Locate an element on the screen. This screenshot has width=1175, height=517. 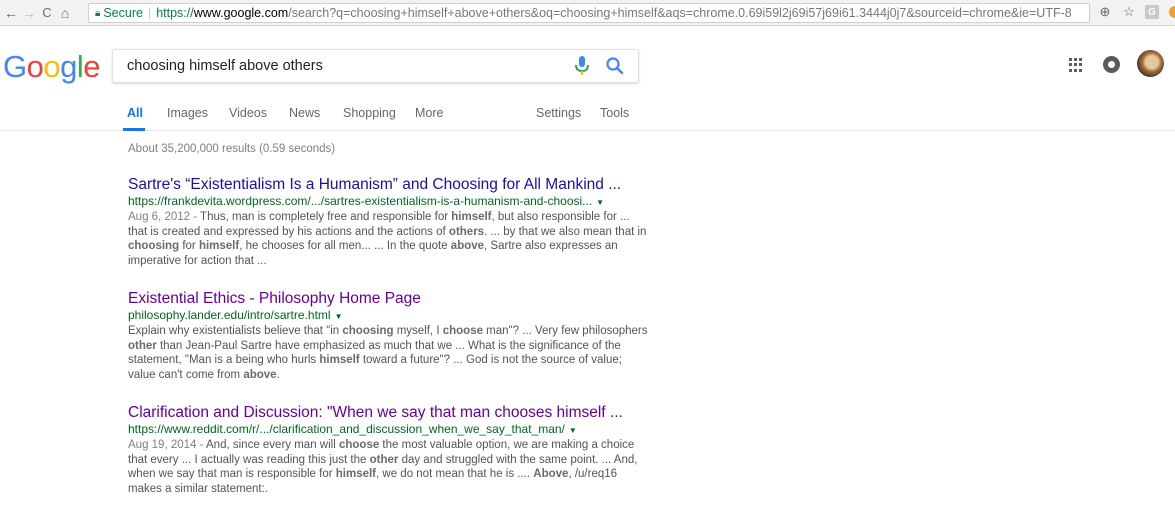
reload-icon: C is located at coordinates (47, 13).